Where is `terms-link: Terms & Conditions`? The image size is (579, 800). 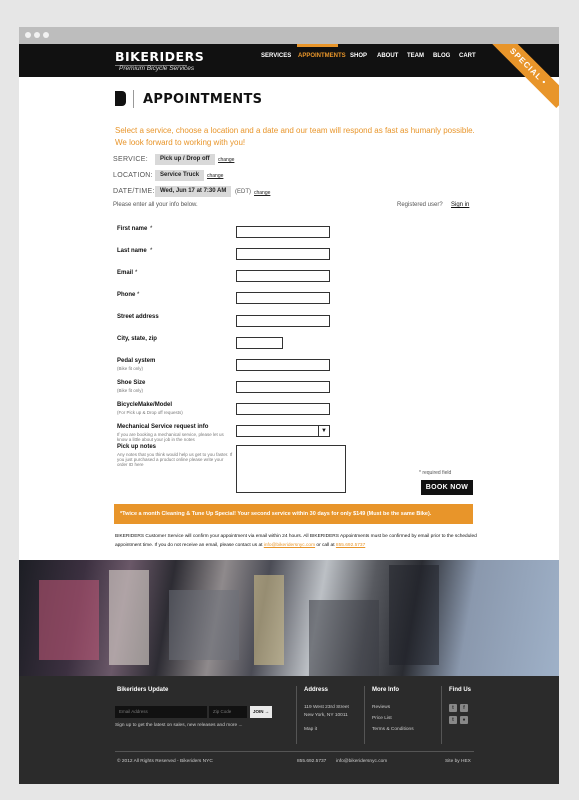
terms-link: Terms & Conditions is located at coordinates (393, 730).